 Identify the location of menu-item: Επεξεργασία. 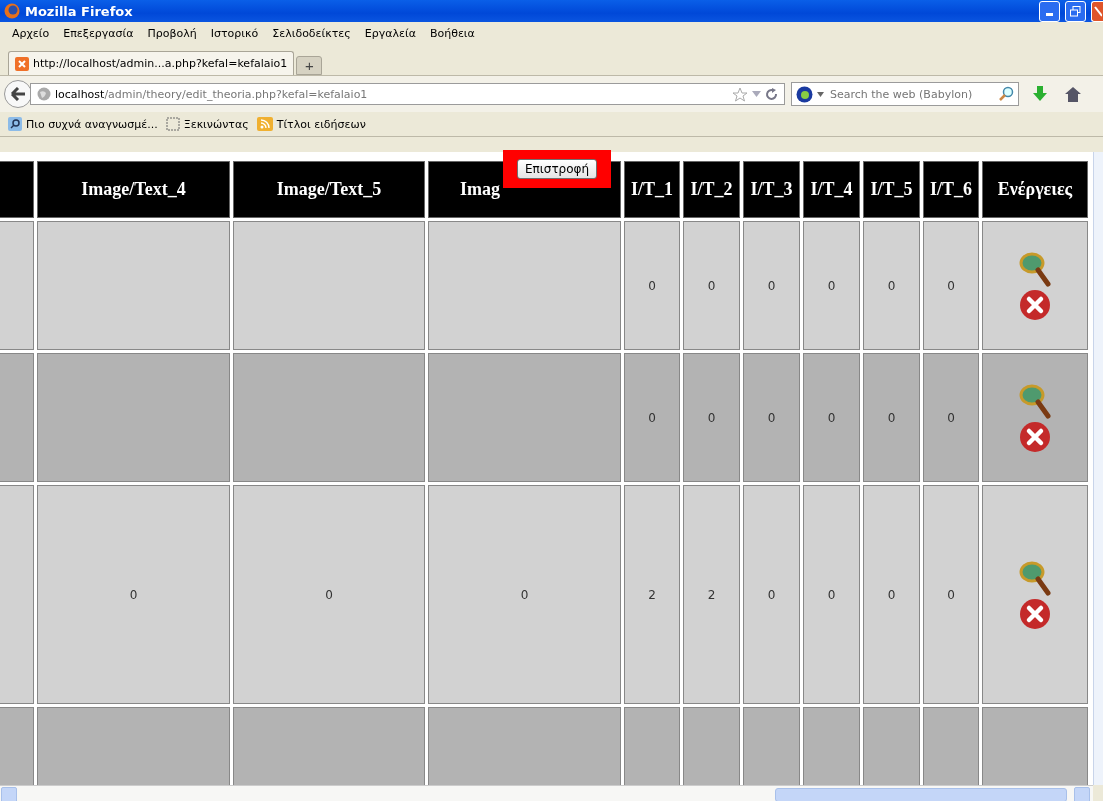
(98, 33).